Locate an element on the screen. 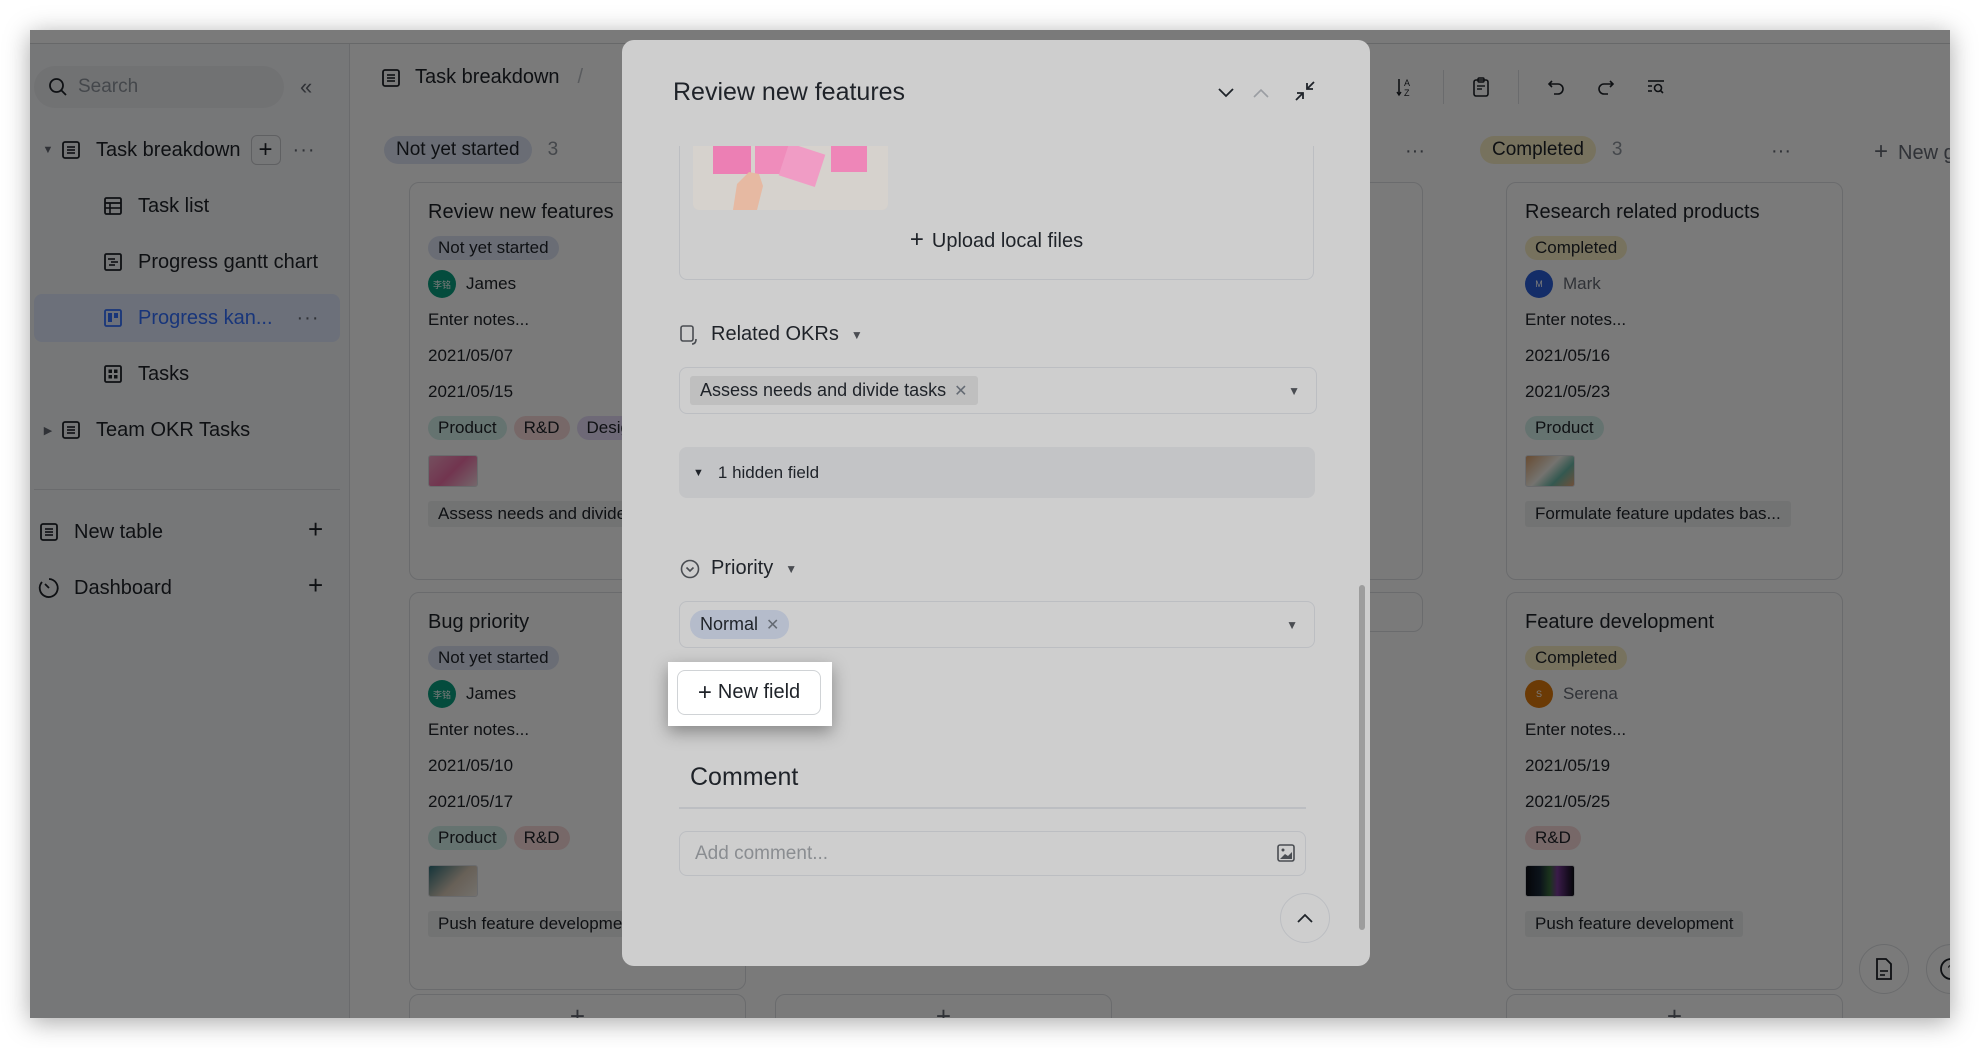 The height and width of the screenshot is (1048, 1980). related-okrs-select: Assess needs and divide tasks ✕ ▼ is located at coordinates (998, 390).